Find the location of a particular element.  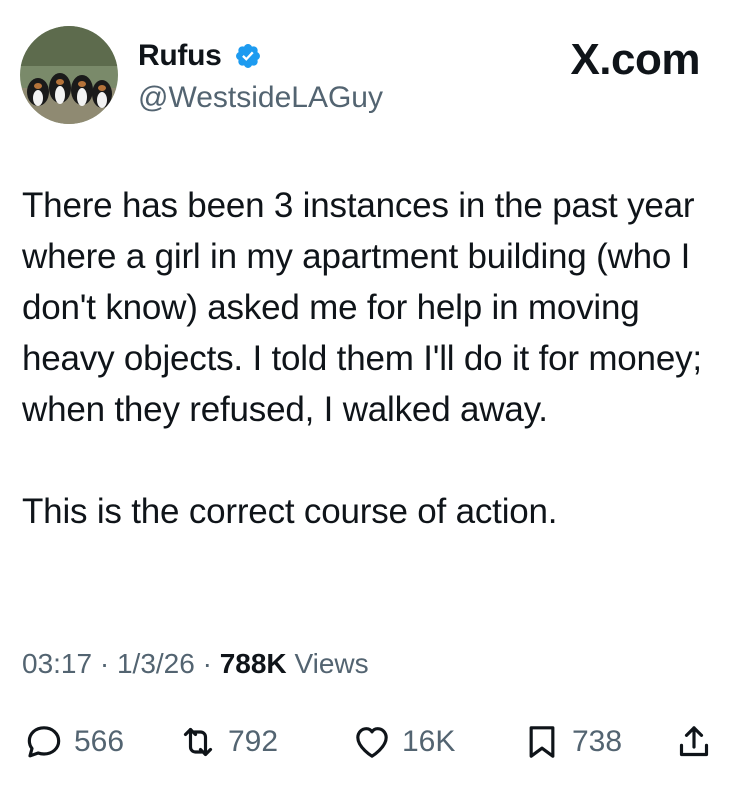

avatar is located at coordinates (69, 75).